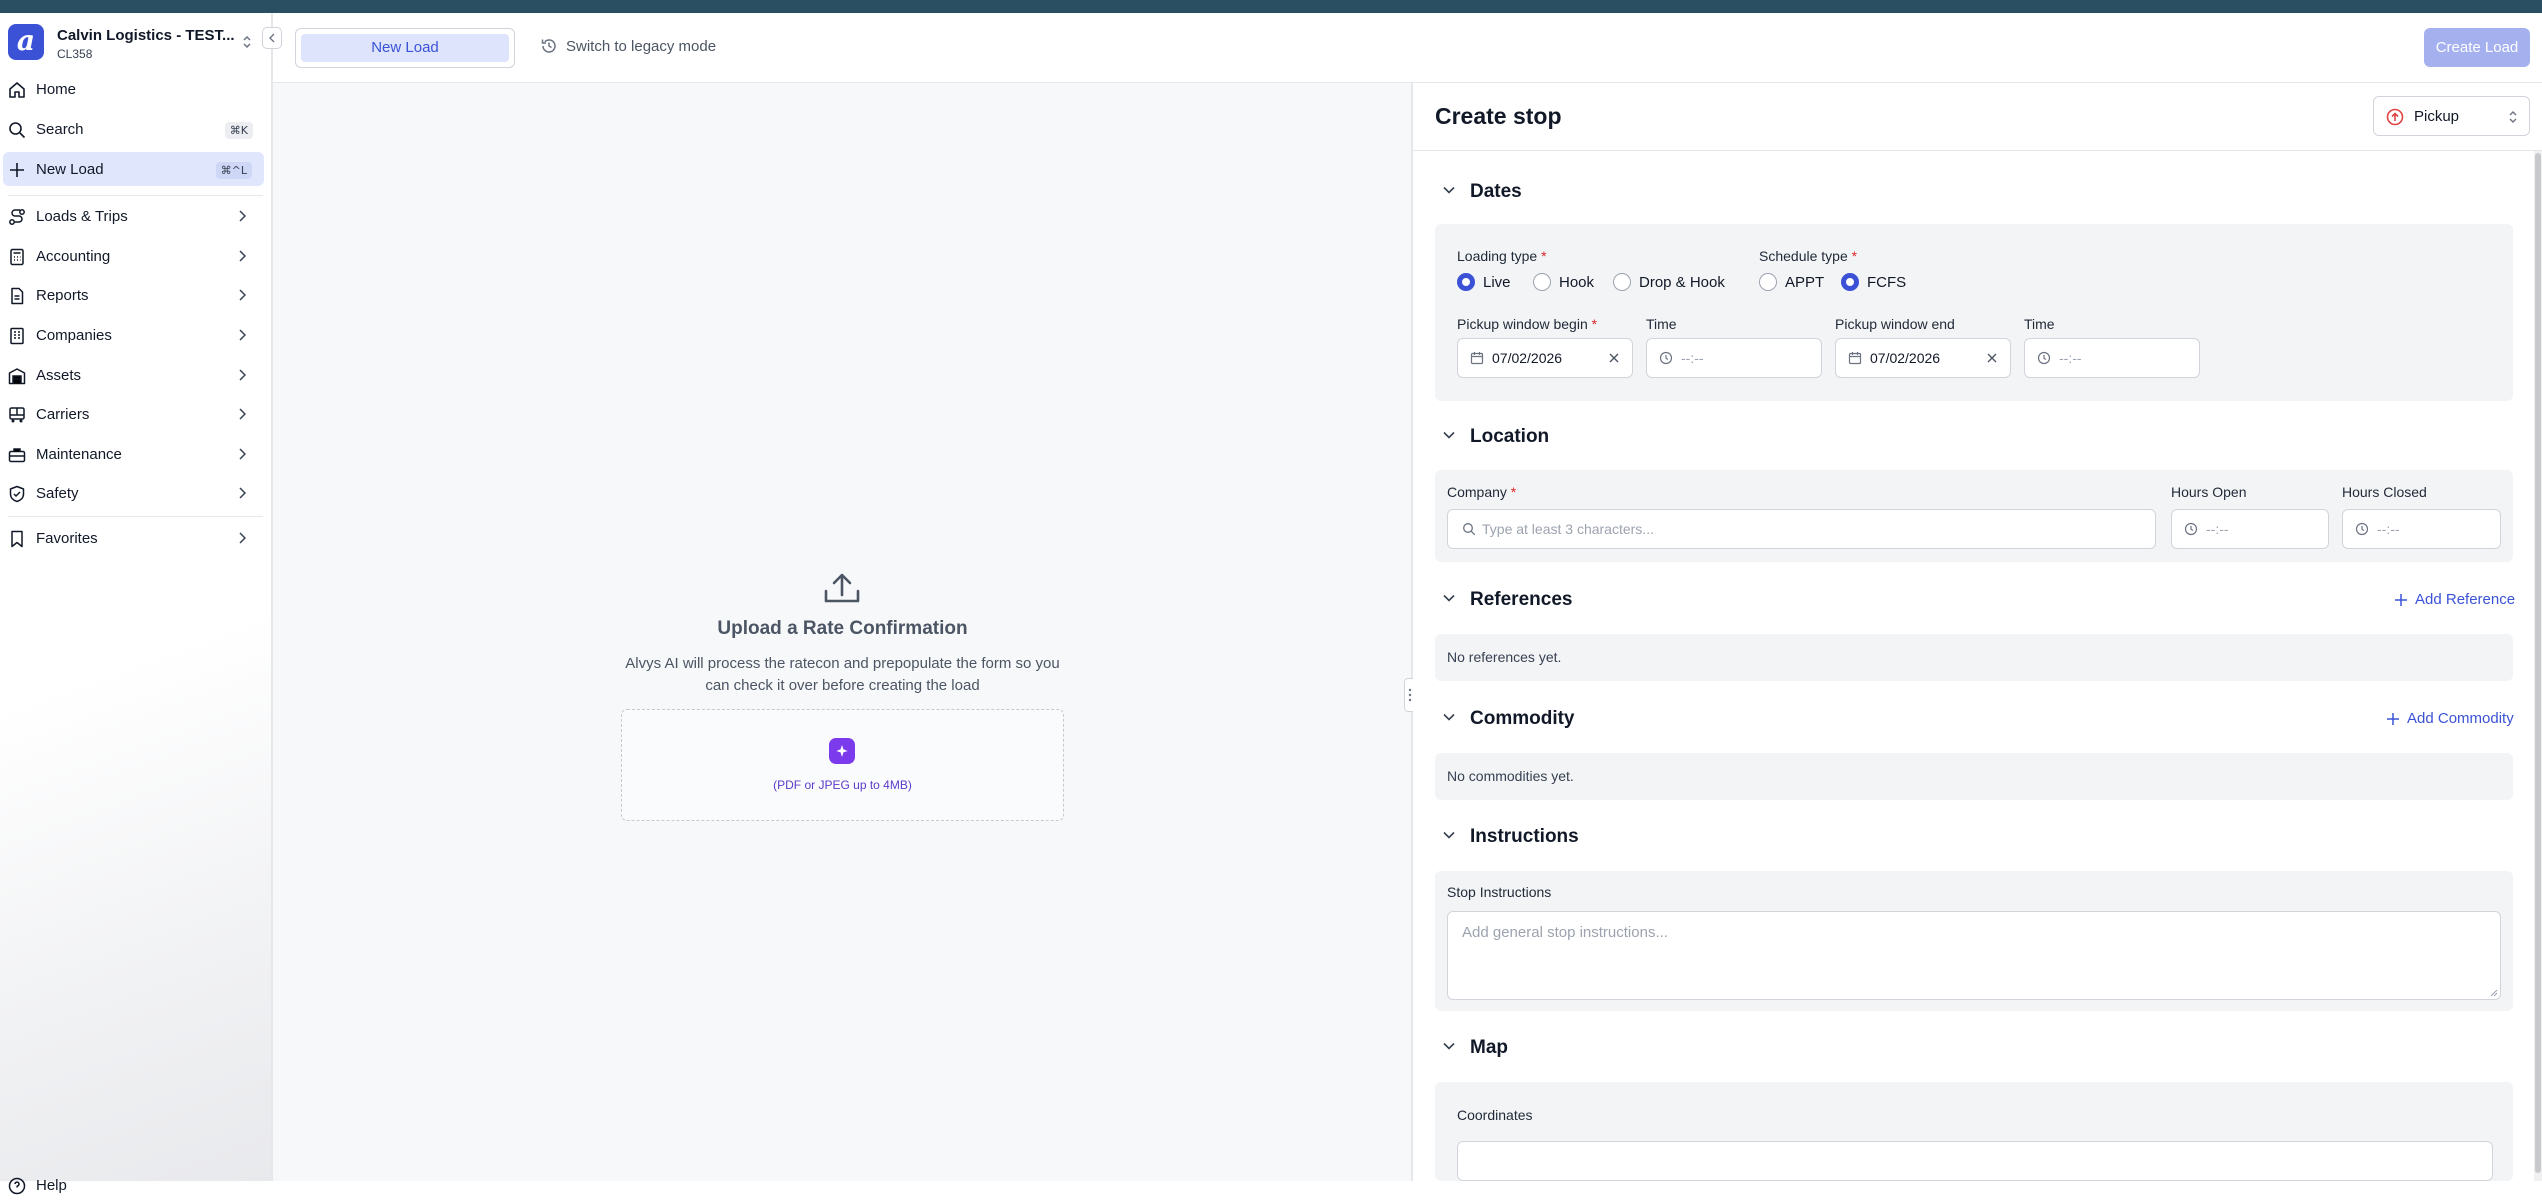 The width and height of the screenshot is (2542, 1202). I want to click on section-location-header: Location, so click(1978, 437).